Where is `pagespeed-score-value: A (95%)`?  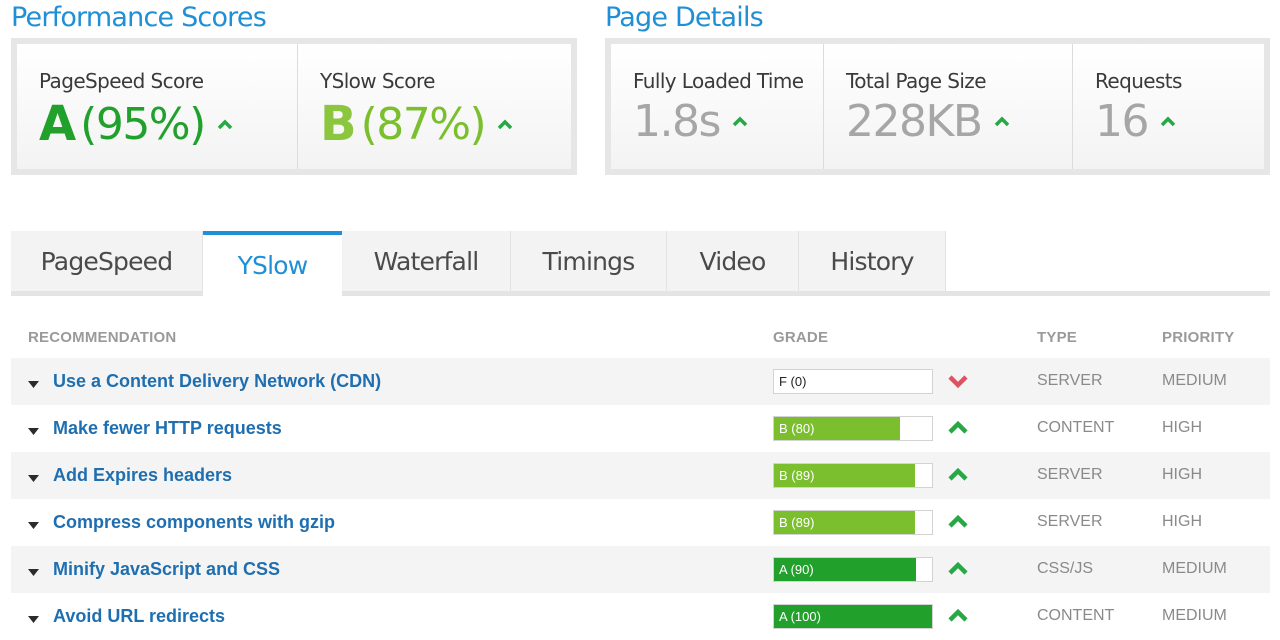
pagespeed-score-value: A (95%) is located at coordinates (136, 124).